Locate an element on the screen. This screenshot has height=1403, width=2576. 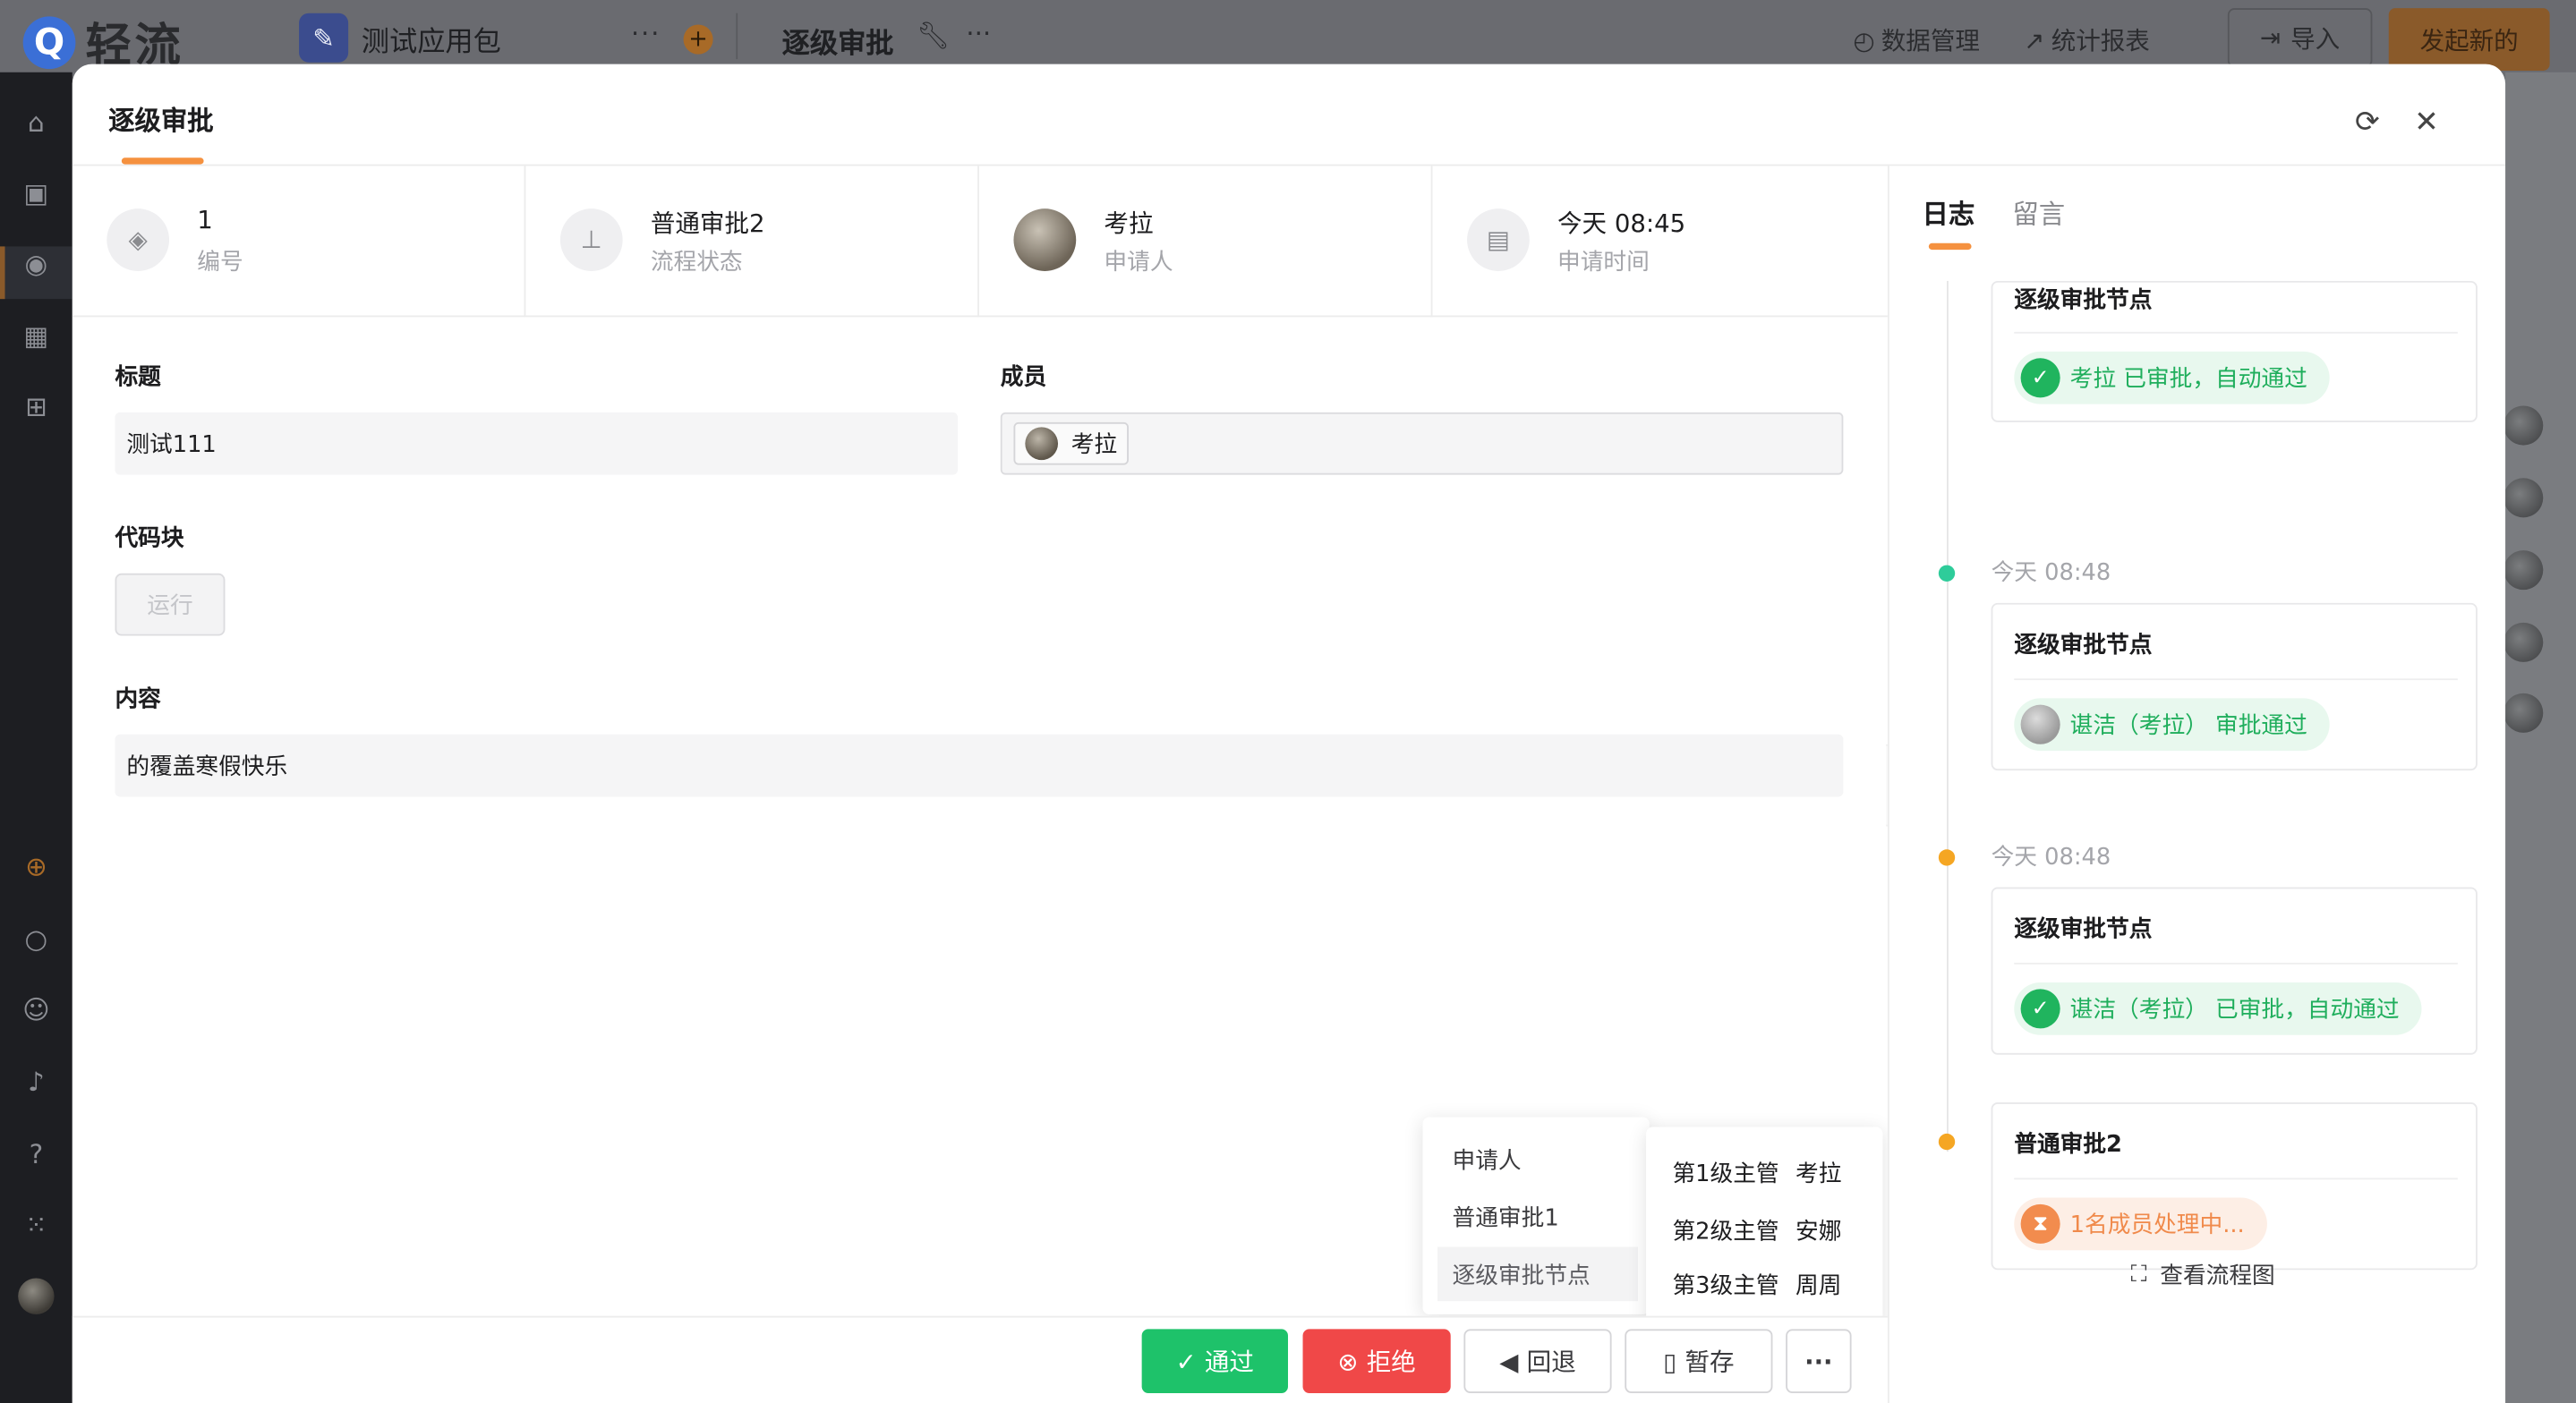
hourglass-icon: ⧗ is located at coordinates (2040, 1223).